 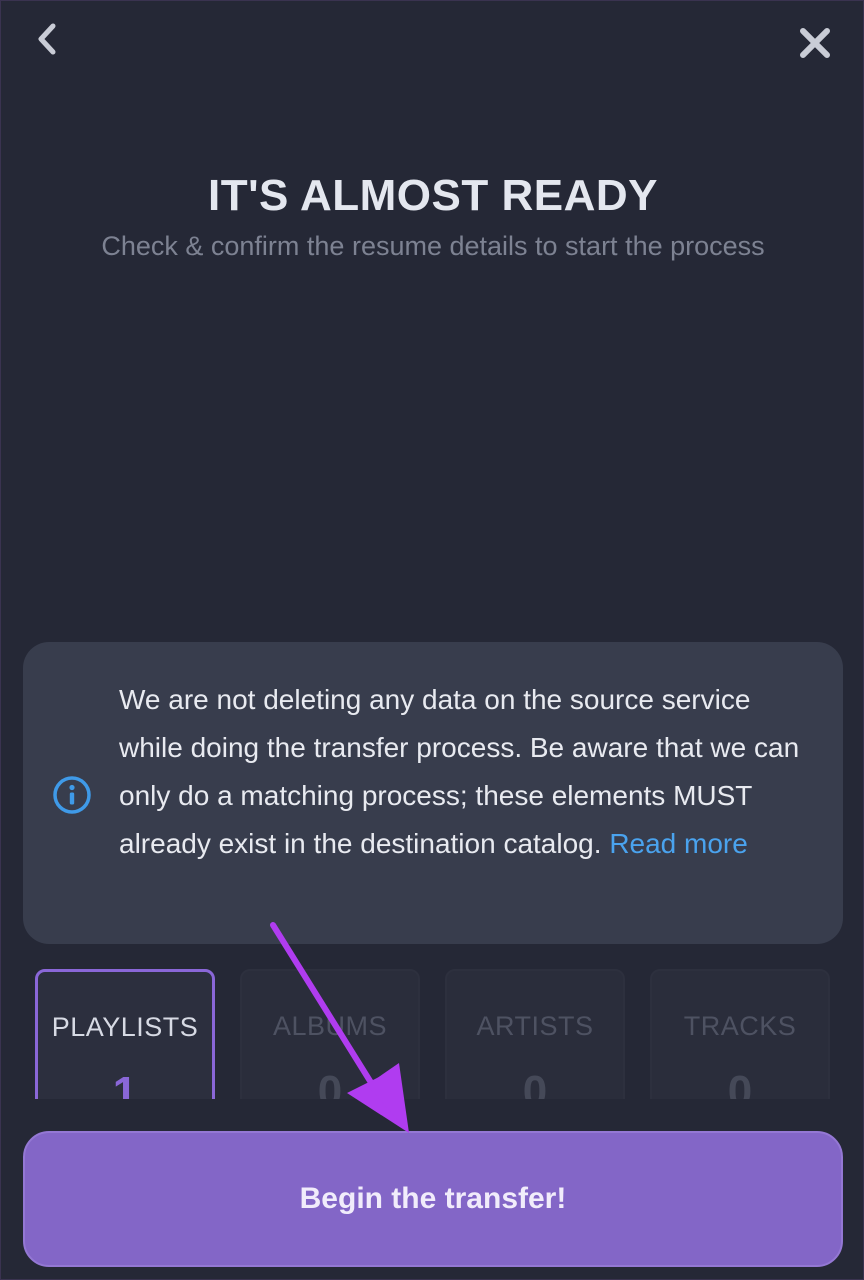 I want to click on page-title: IT'S ALMOST READY, so click(x=432, y=195).